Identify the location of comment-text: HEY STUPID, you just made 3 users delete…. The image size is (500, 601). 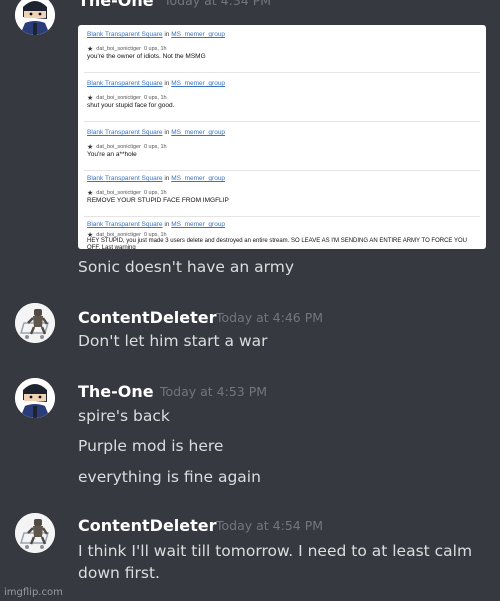
(277, 243).